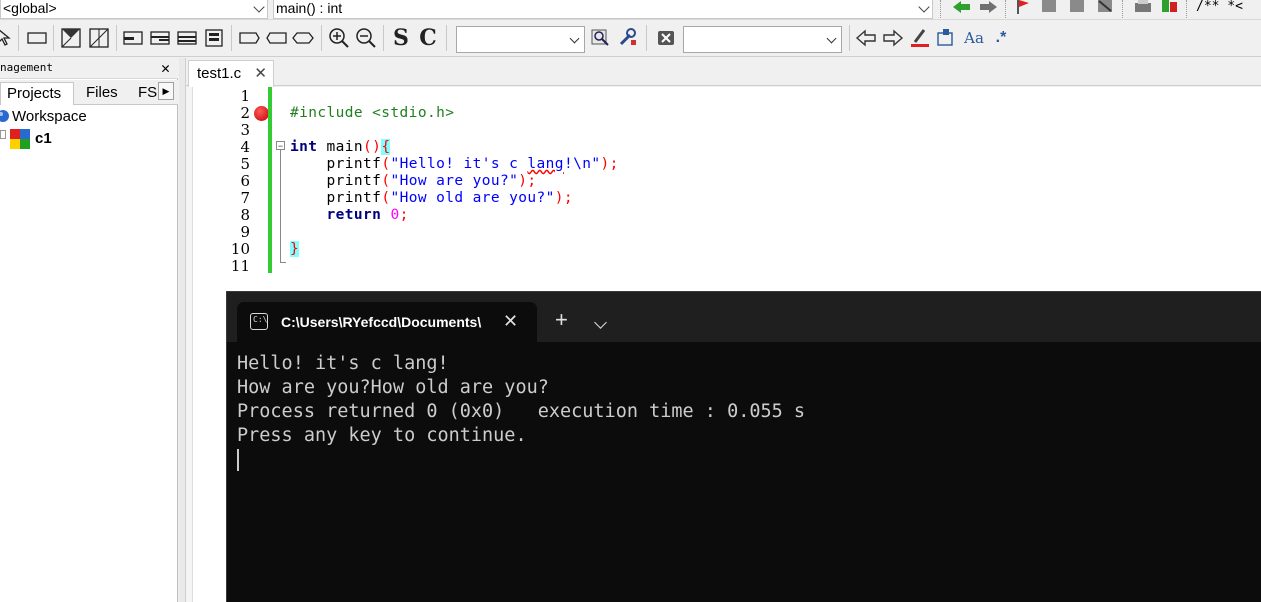 This screenshot has height=602, width=1261. What do you see at coordinates (1001, 38) in the screenshot?
I see `regex-button: .*` at bounding box center [1001, 38].